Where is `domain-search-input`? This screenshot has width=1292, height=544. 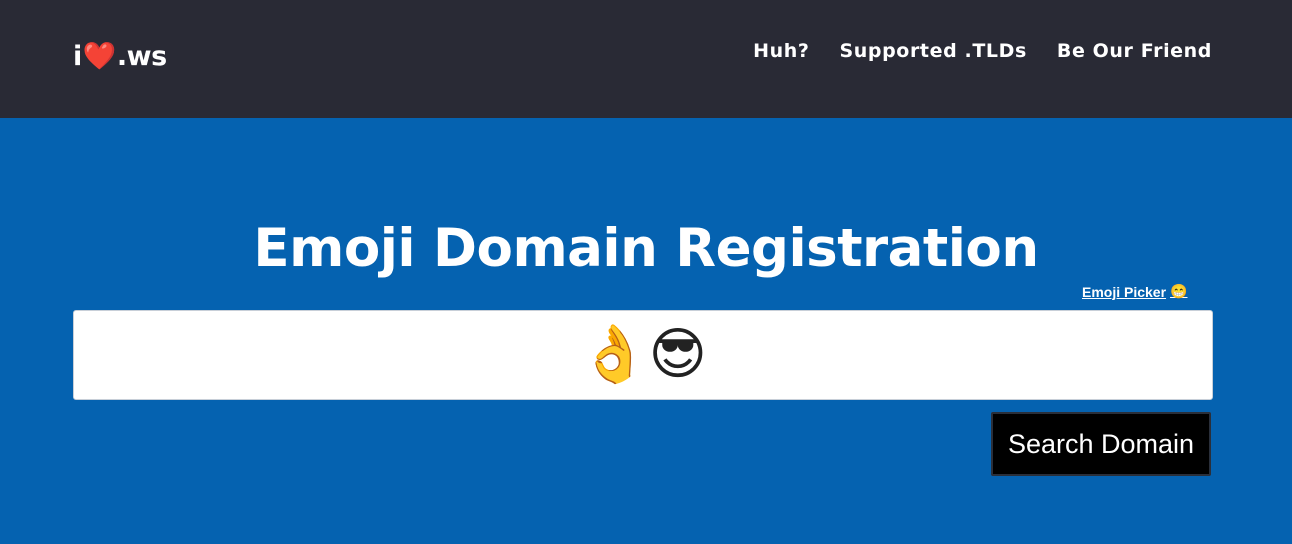 domain-search-input is located at coordinates (643, 355).